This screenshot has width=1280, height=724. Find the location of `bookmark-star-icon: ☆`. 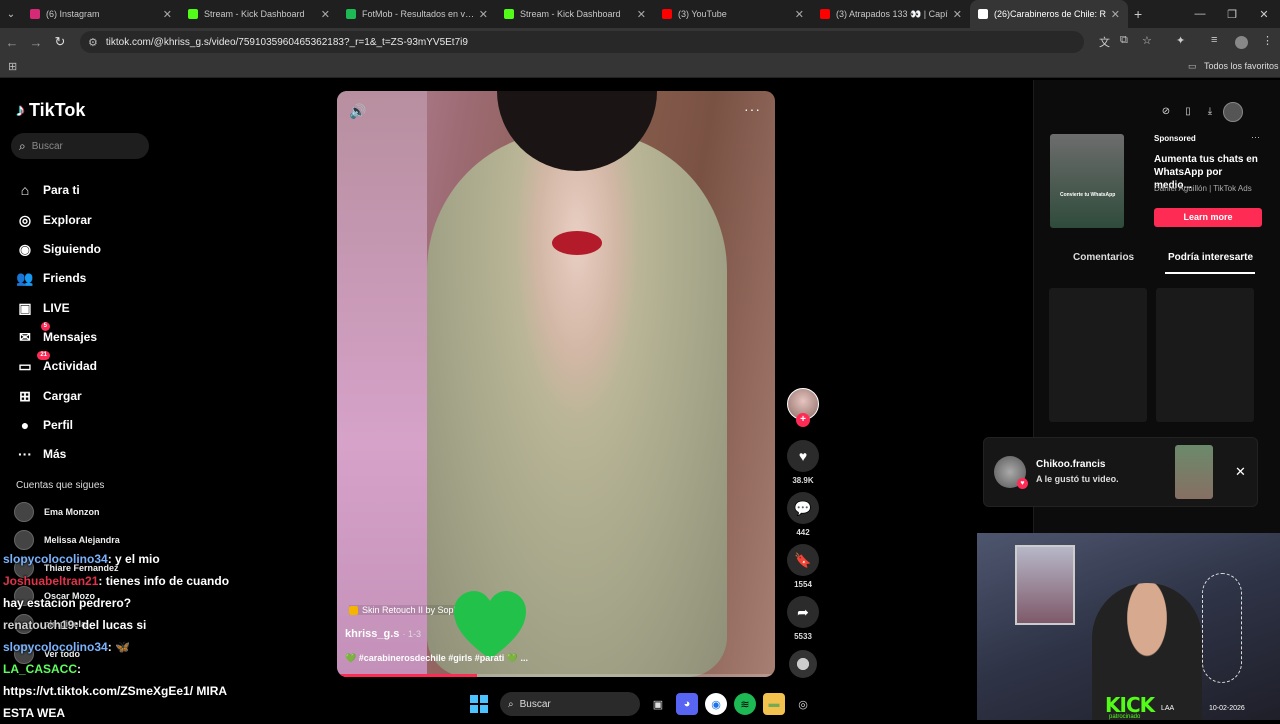

bookmark-star-icon: ☆ is located at coordinates (1147, 40).